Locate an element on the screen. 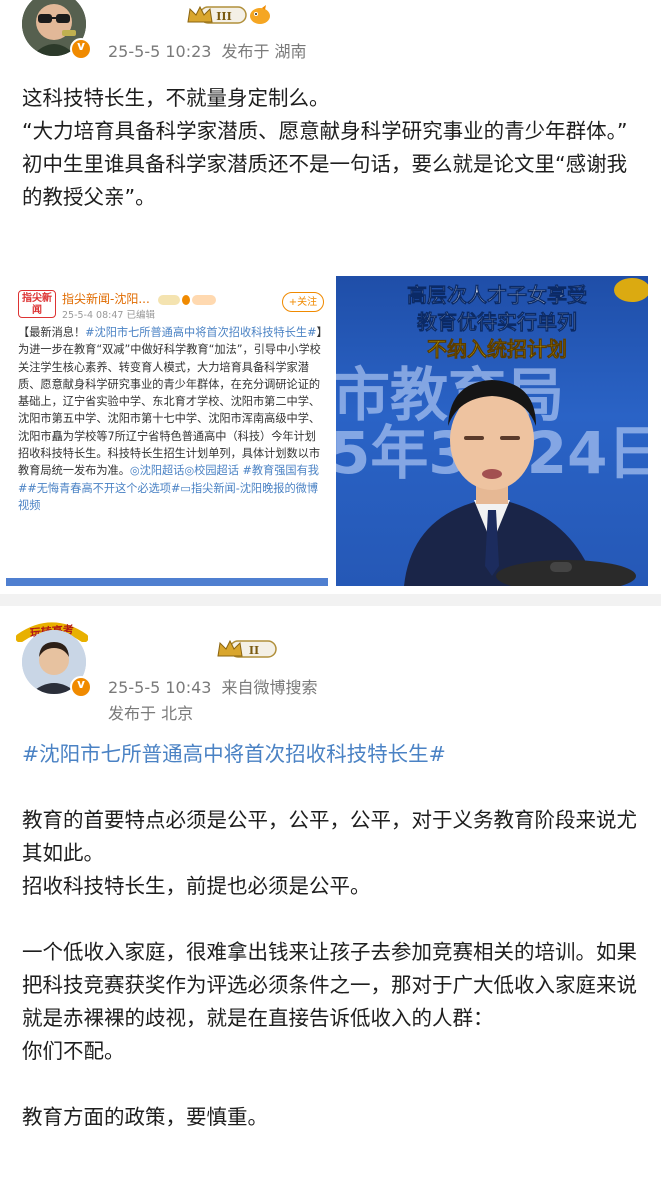 The height and width of the screenshot is (1200, 661). crown-icon: III is located at coordinates (217, 14).